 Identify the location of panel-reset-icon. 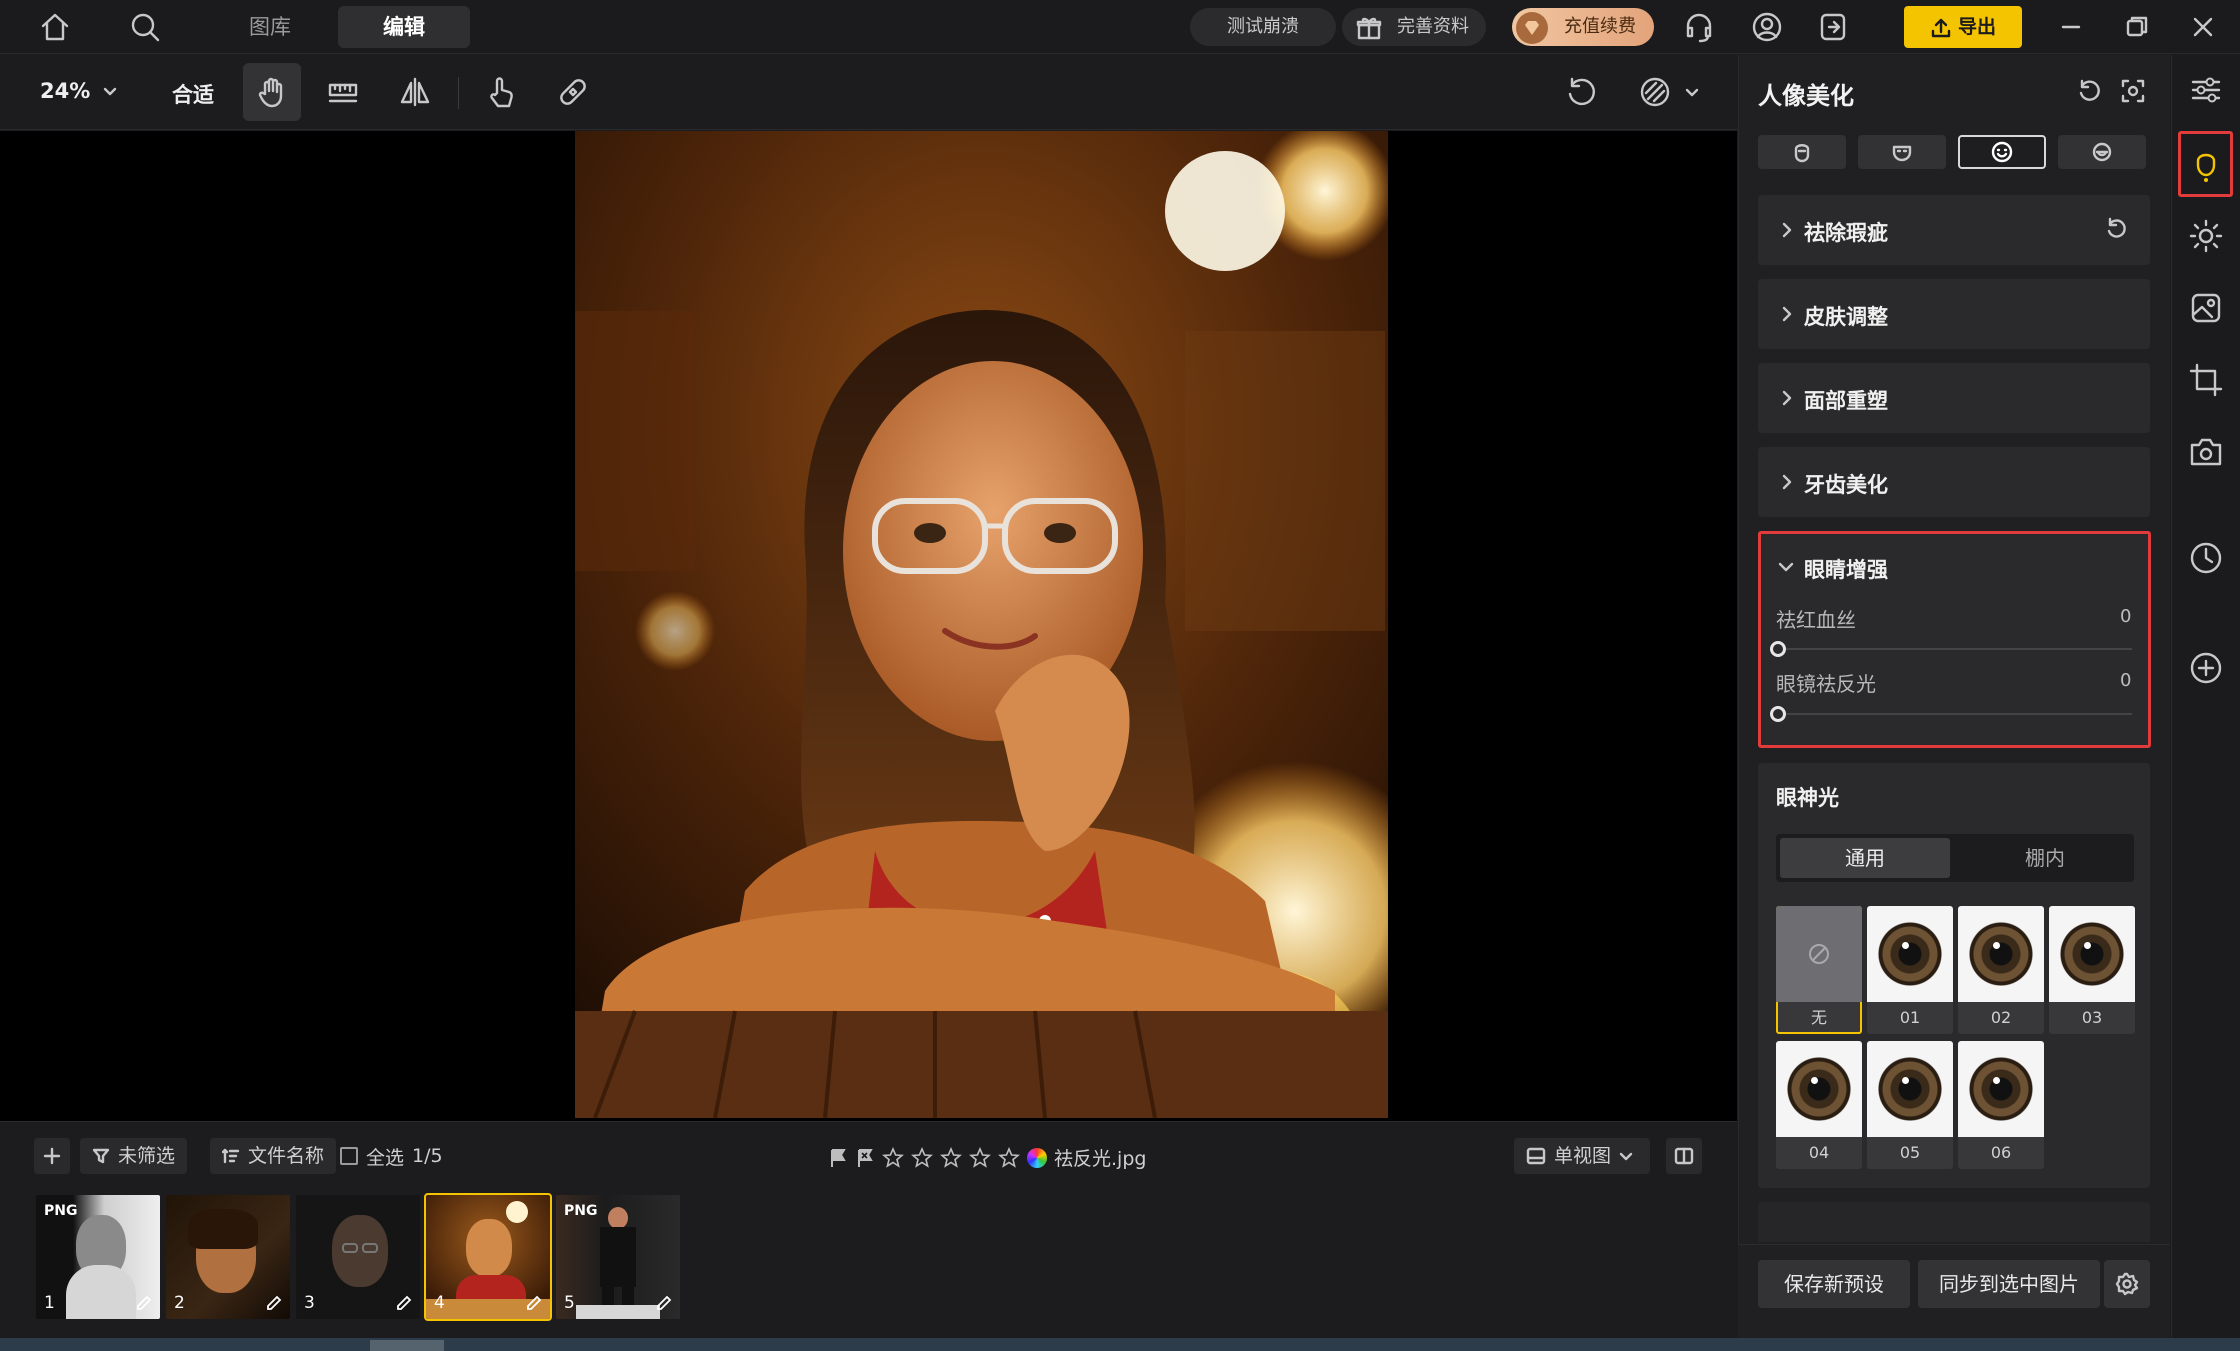
(2089, 91).